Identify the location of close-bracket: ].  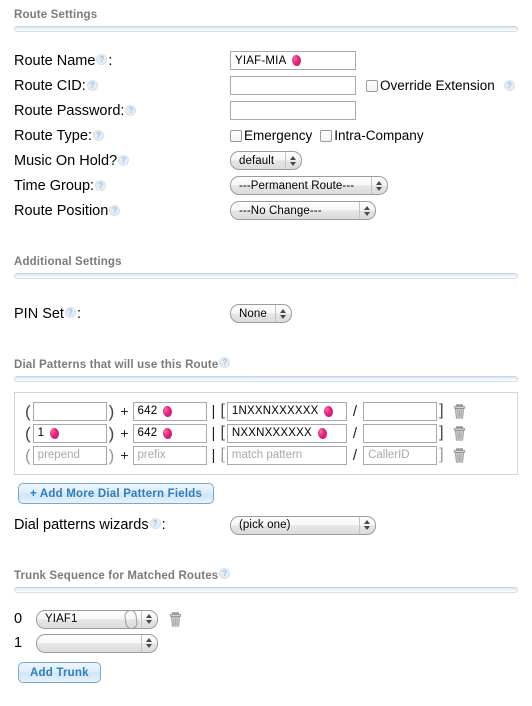
(441, 411).